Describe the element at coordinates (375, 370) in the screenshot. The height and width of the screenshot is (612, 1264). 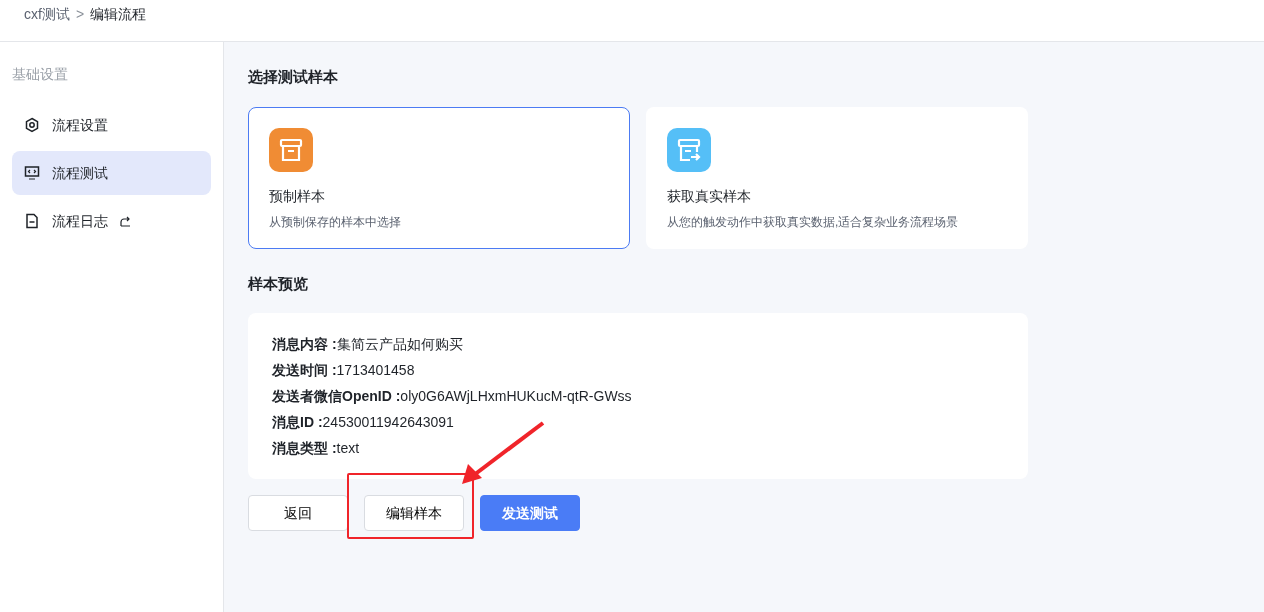
I see `field-value: 1713401458` at that location.